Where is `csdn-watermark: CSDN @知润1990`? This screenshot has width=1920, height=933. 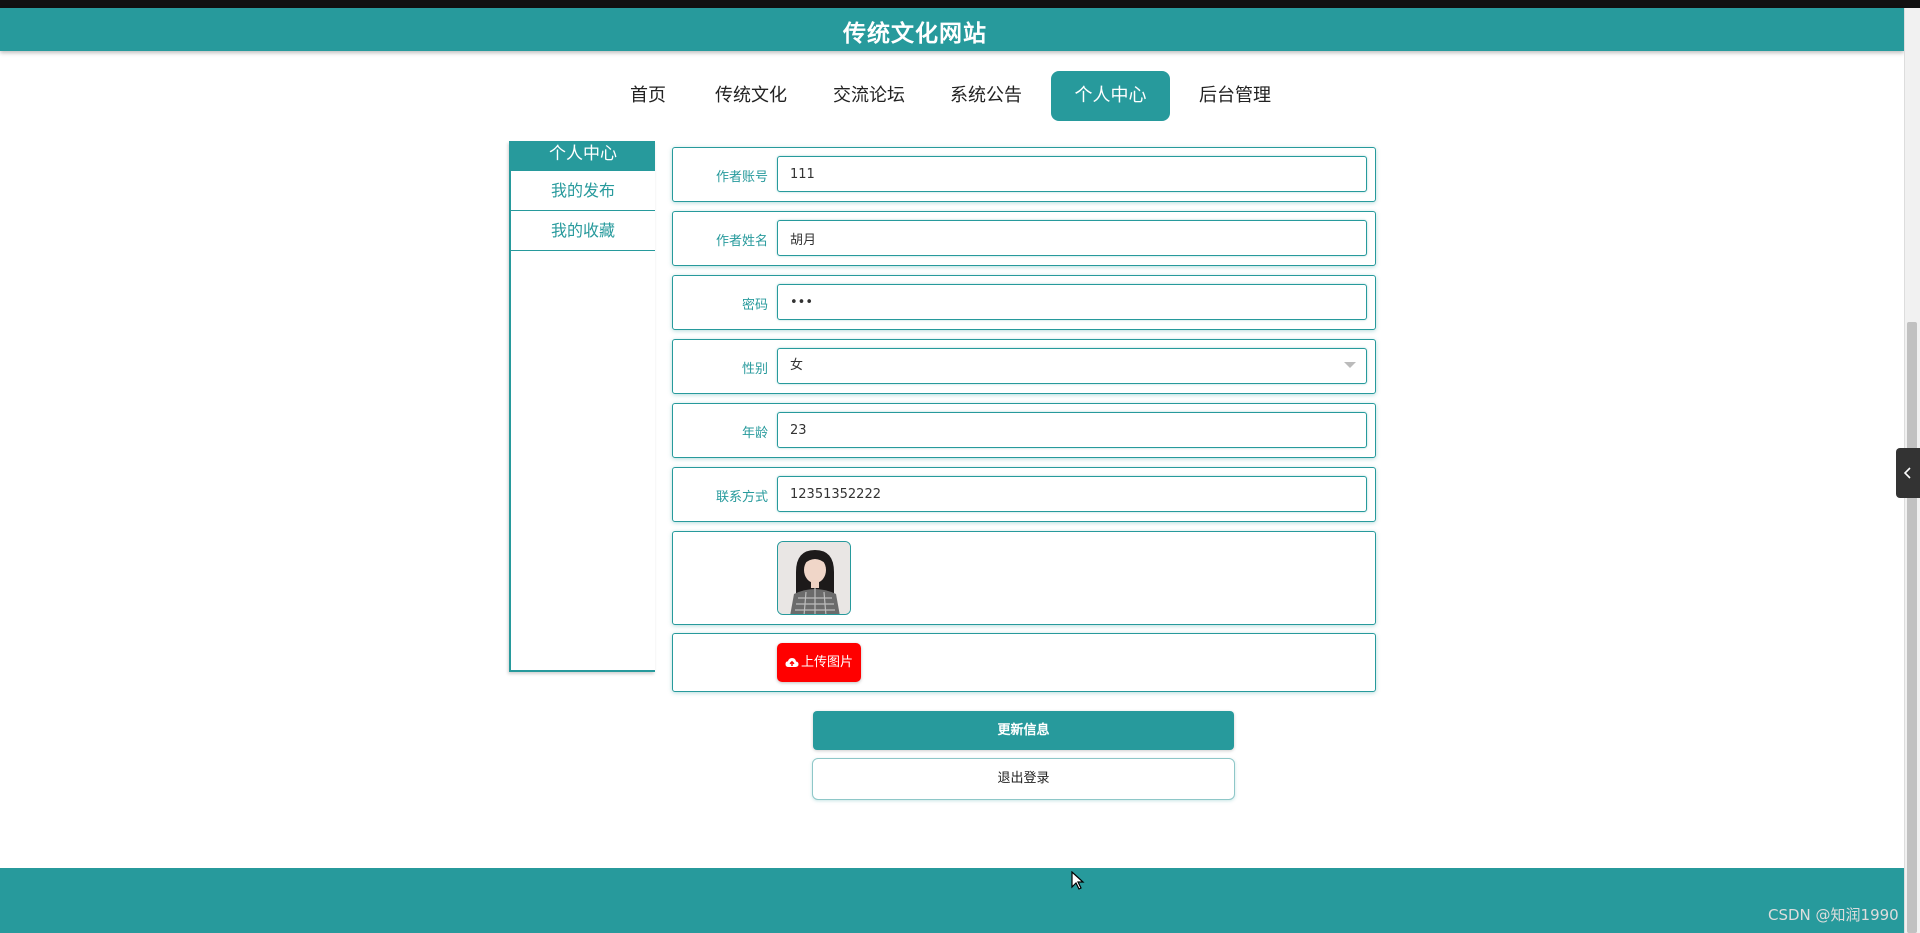
csdn-watermark: CSDN @知润1990 is located at coordinates (1833, 915).